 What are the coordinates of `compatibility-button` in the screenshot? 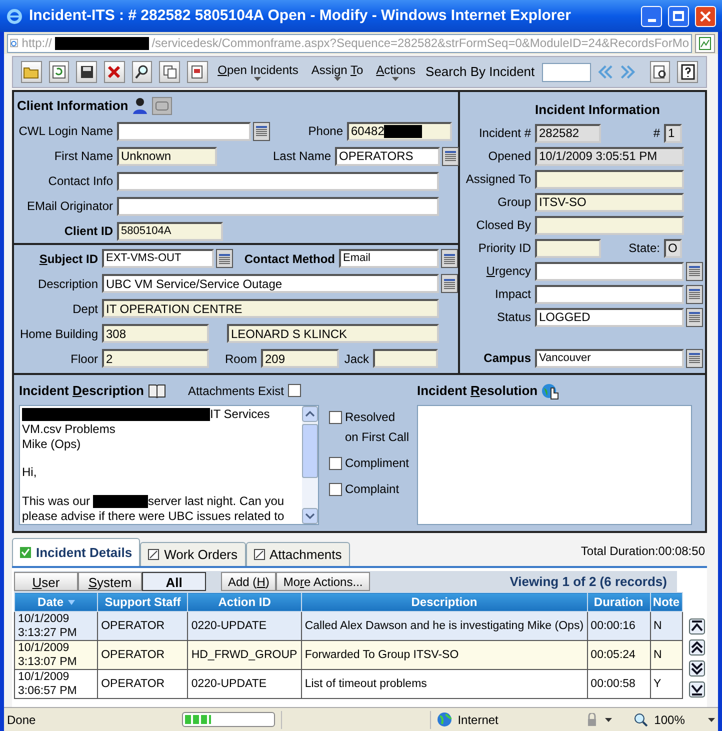 It's located at (705, 43).